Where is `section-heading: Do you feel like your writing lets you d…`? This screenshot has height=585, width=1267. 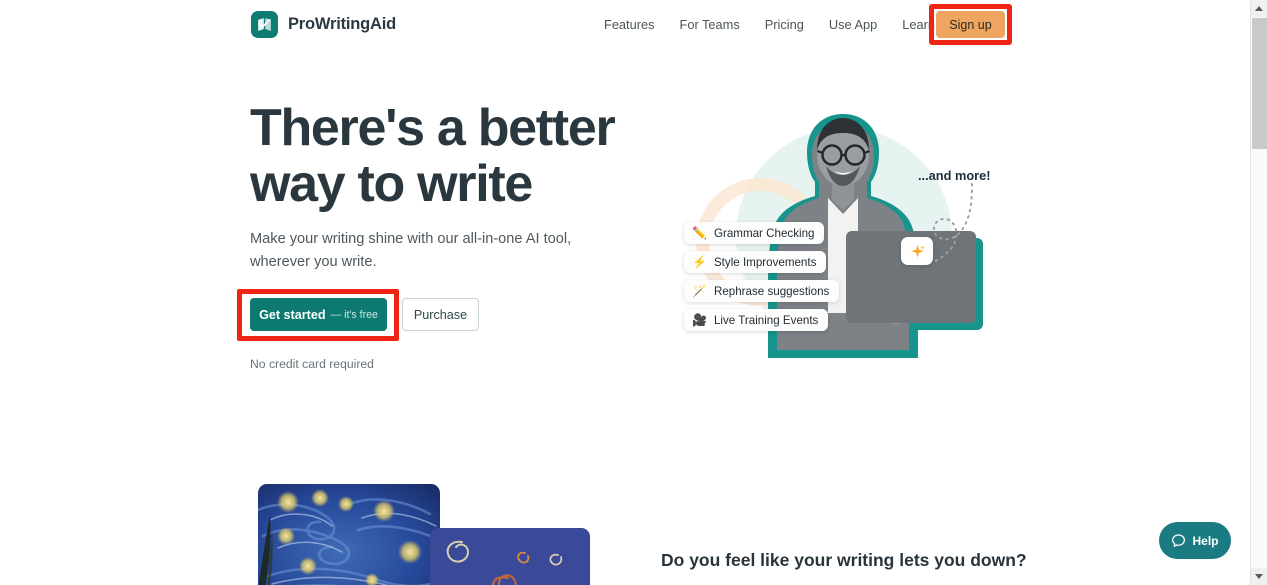
section-heading: Do you feel like your writing lets you d… is located at coordinates (844, 560).